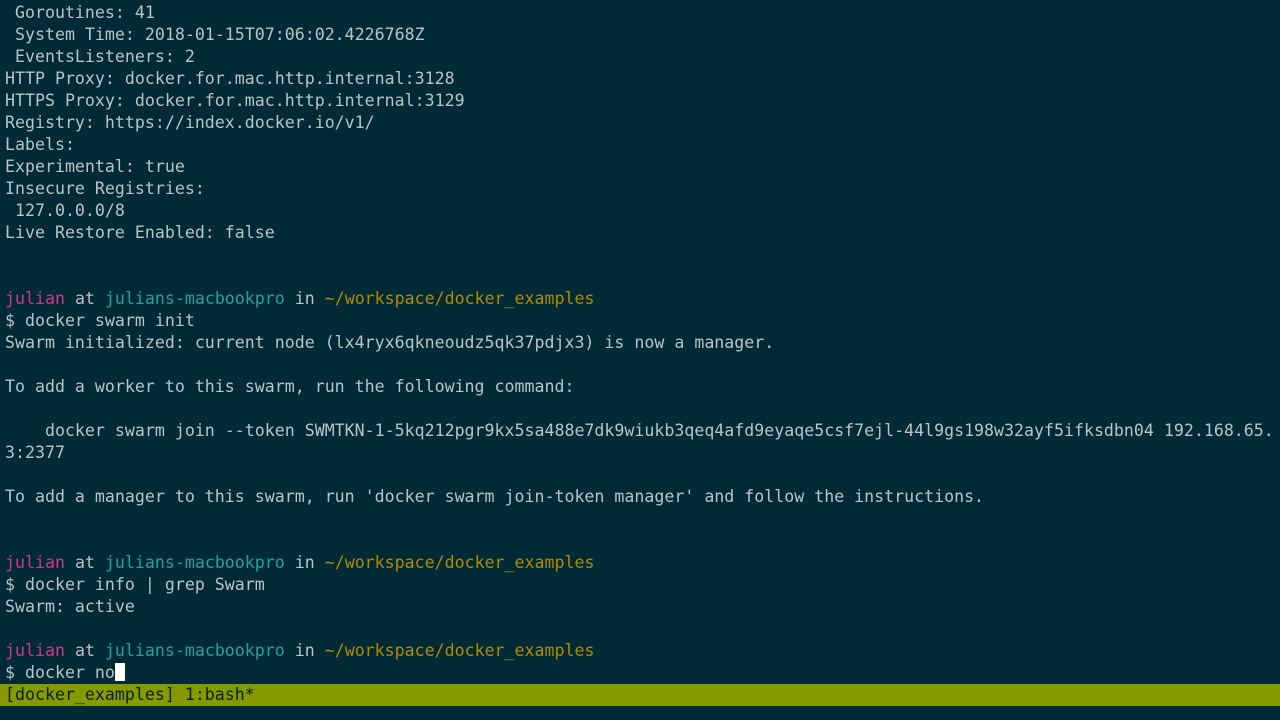  What do you see at coordinates (640, 695) in the screenshot?
I see `tmux-status-bar: [docker_examples] 1:bash*` at bounding box center [640, 695].